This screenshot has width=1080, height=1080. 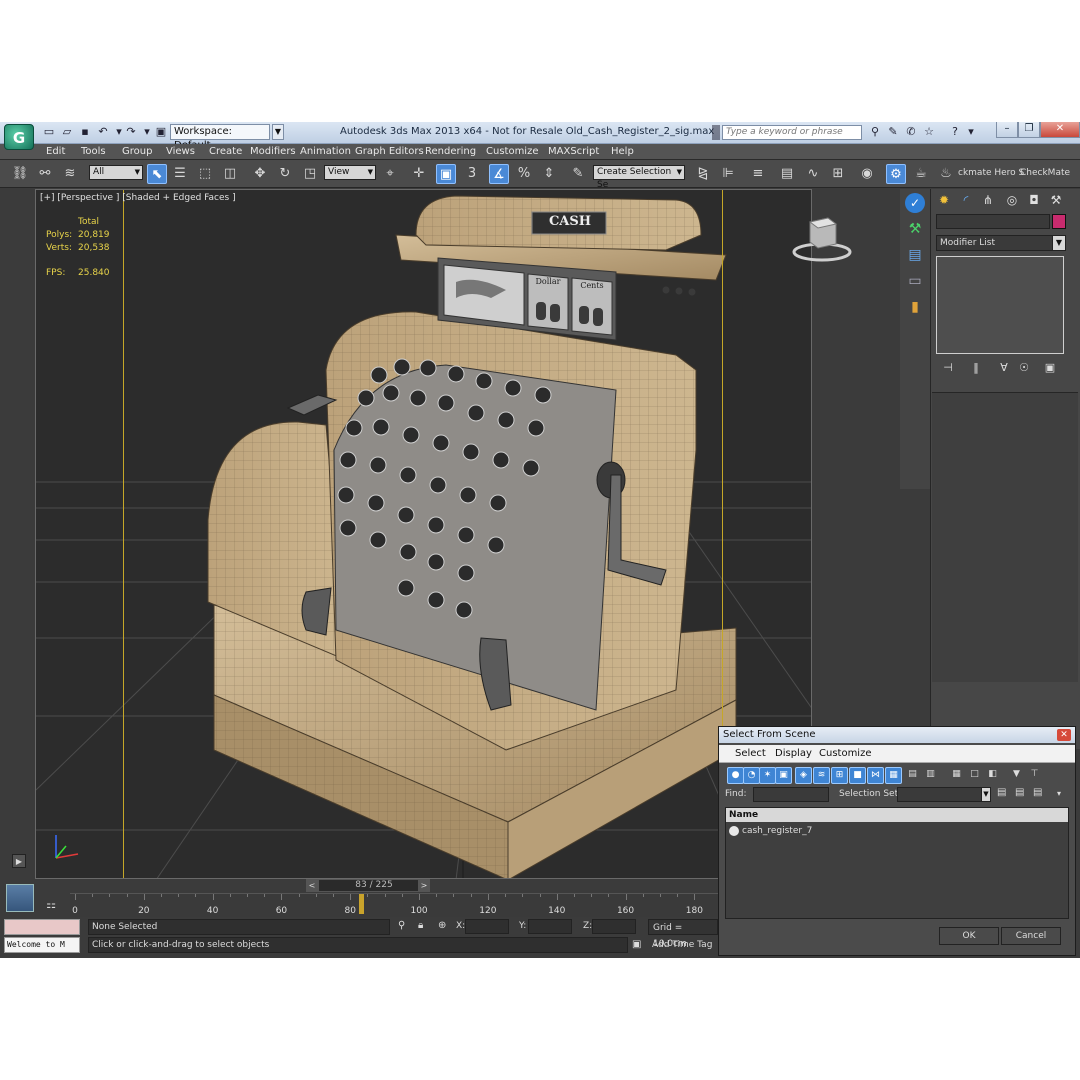 What do you see at coordinates (793, 754) in the screenshot?
I see `dialog-menu-display: Display` at bounding box center [793, 754].